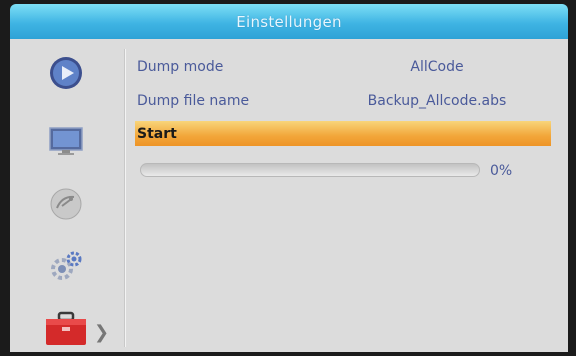  I want to click on play-icon, so click(66, 73).